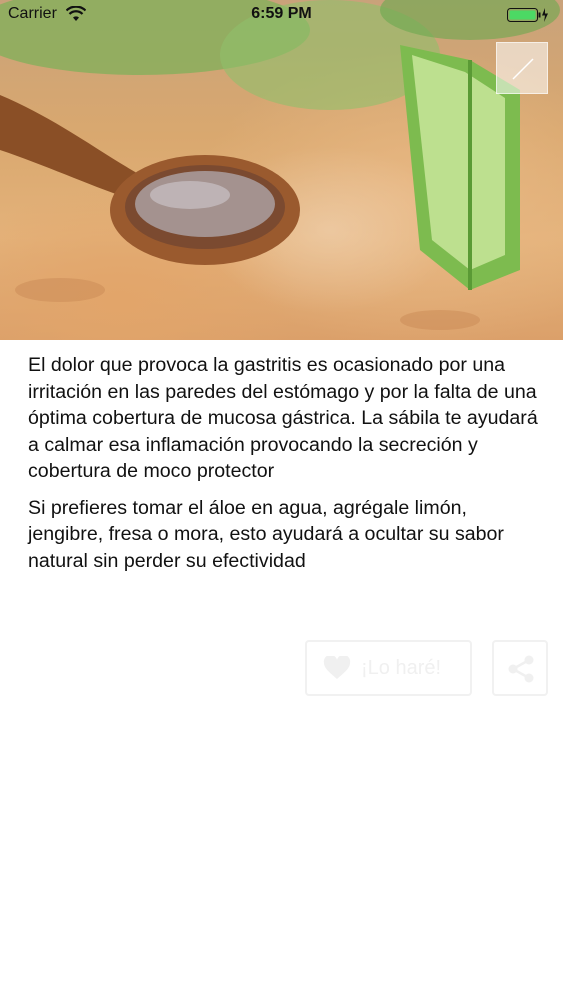  I want to click on do-it-button: ¡Lo haré!, so click(388, 668).